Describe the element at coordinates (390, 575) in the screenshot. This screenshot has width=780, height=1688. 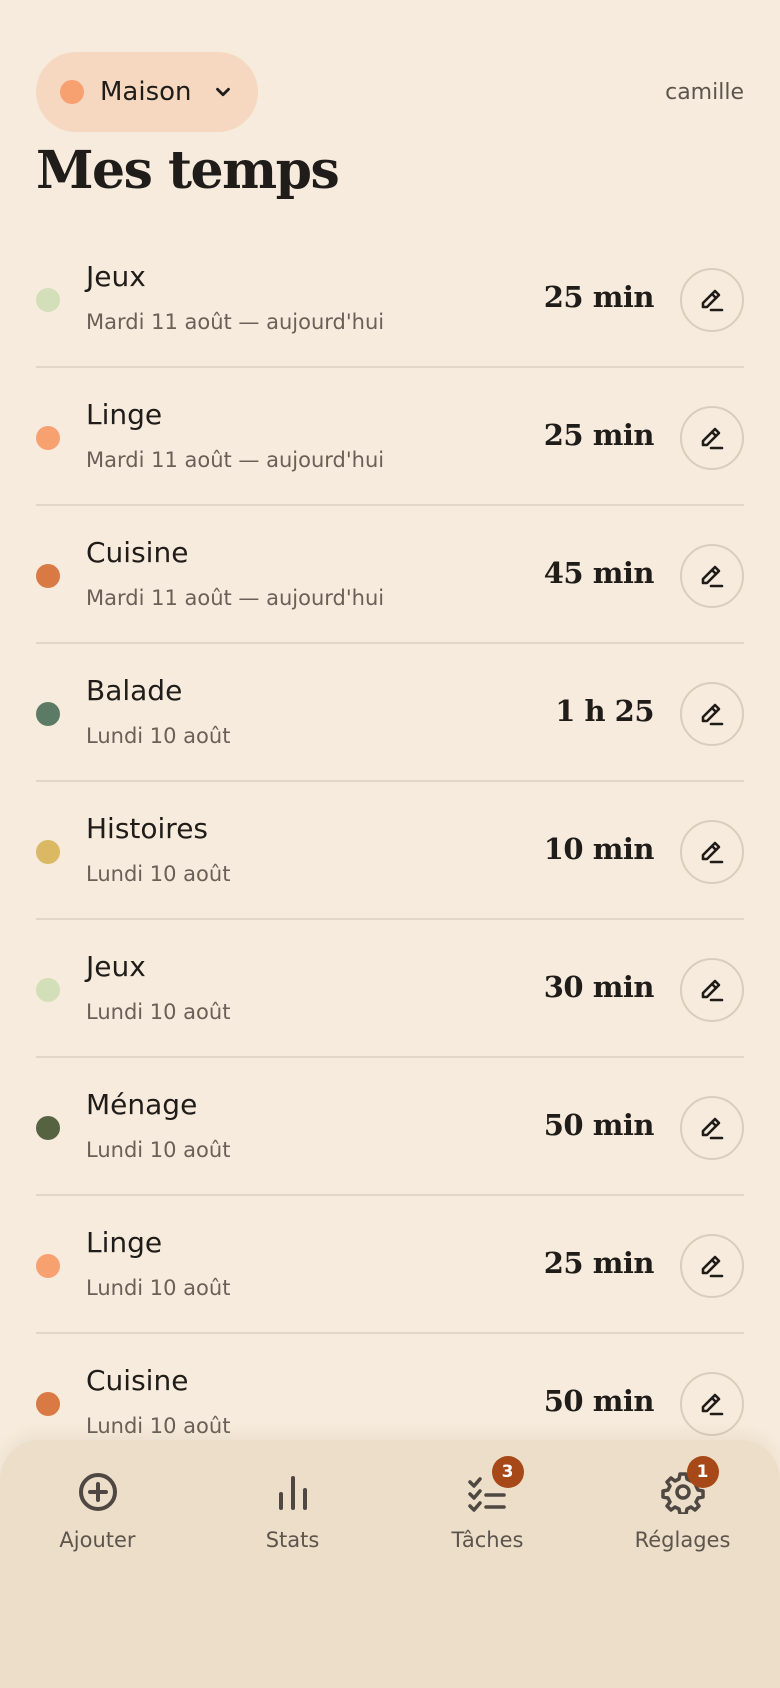
I see `time-entry-row: Cuisine Mardi 11 août — aujourd'hui 45 min` at that location.